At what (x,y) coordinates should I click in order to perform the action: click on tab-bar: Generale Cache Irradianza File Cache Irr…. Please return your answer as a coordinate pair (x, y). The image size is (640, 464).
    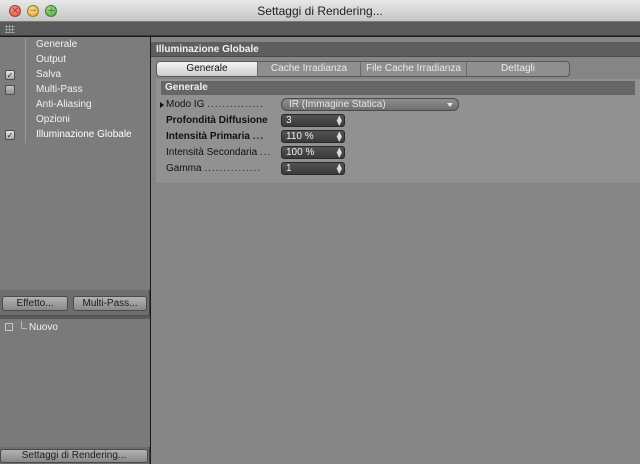
    Looking at the image, I should click on (363, 69).